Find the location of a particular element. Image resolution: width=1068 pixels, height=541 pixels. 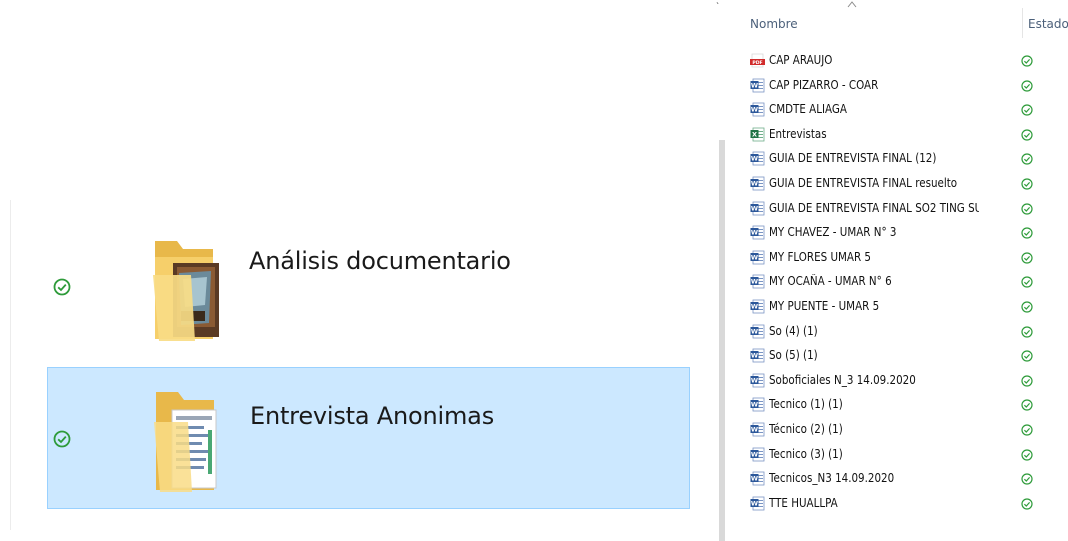

file-name: Tecnico (3) (1) is located at coordinates (806, 453).